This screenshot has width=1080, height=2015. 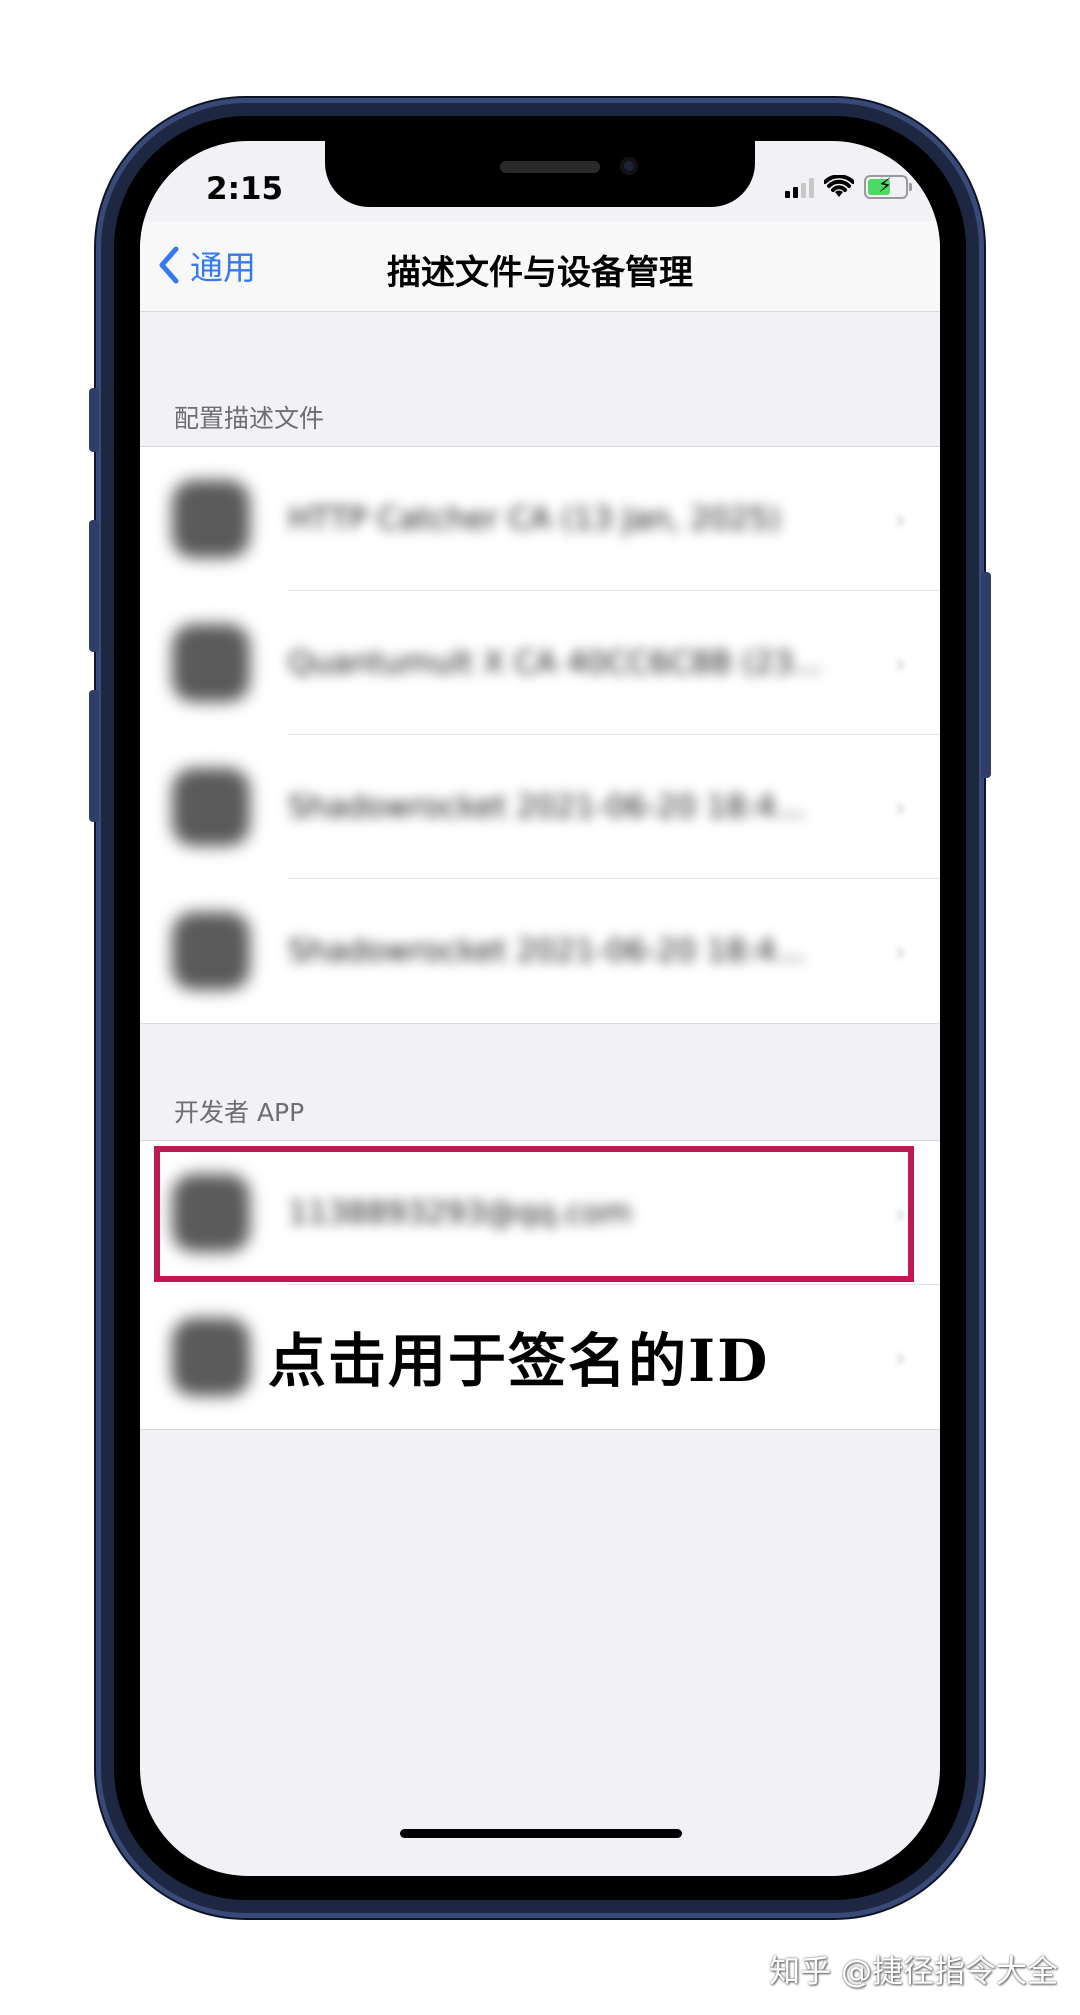 I want to click on status-time: 2:15, so click(x=245, y=189).